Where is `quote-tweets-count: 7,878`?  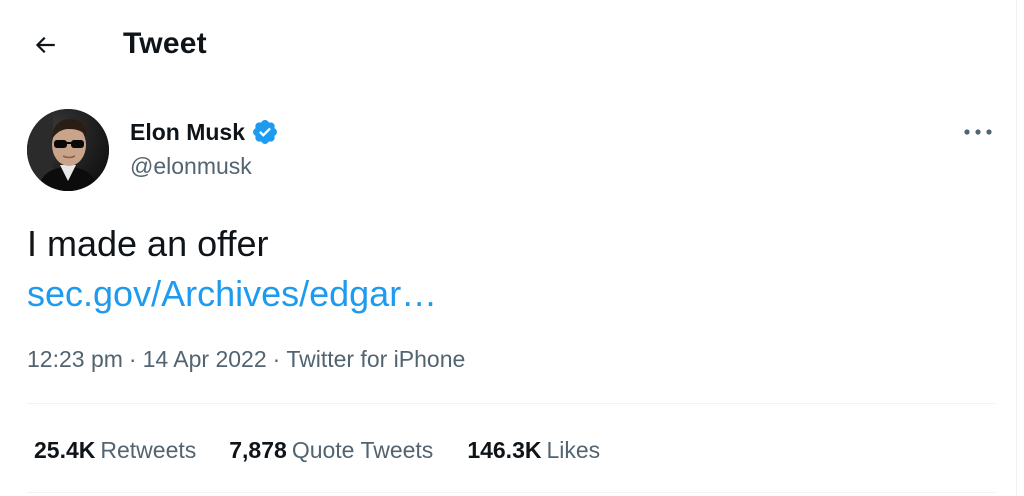
quote-tweets-count: 7,878 is located at coordinates (258, 450).